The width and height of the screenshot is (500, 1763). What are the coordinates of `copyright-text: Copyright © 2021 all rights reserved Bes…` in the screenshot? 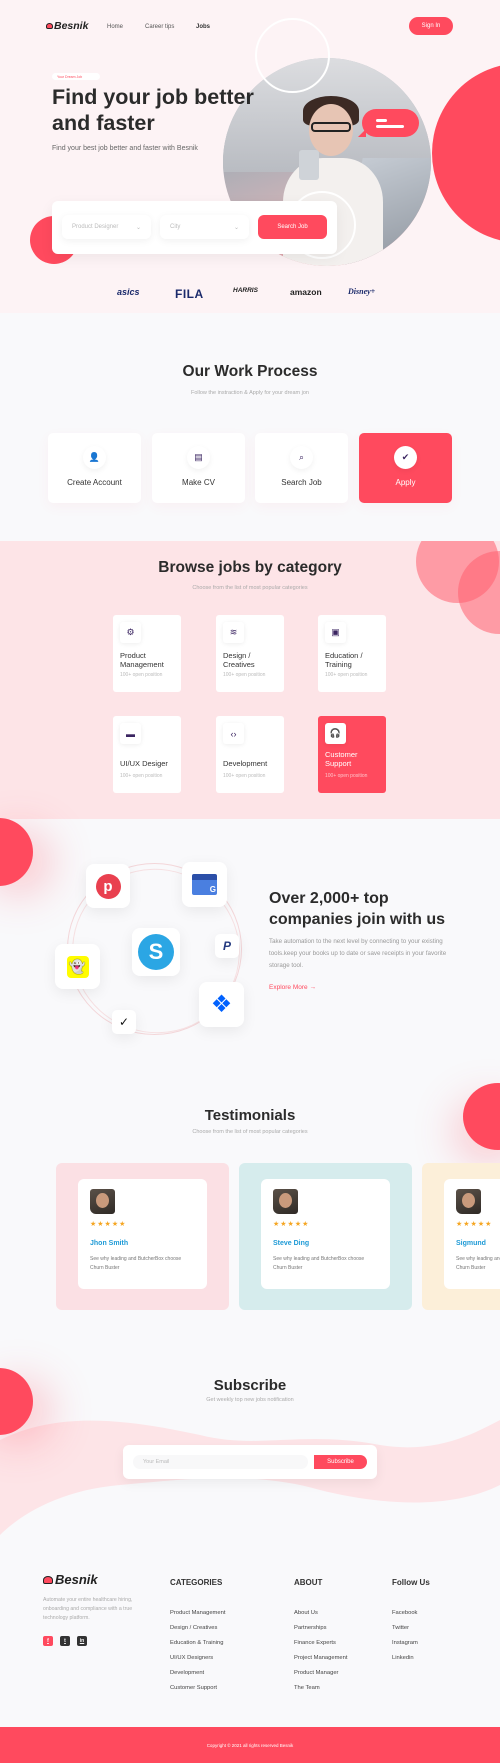 It's located at (250, 1745).